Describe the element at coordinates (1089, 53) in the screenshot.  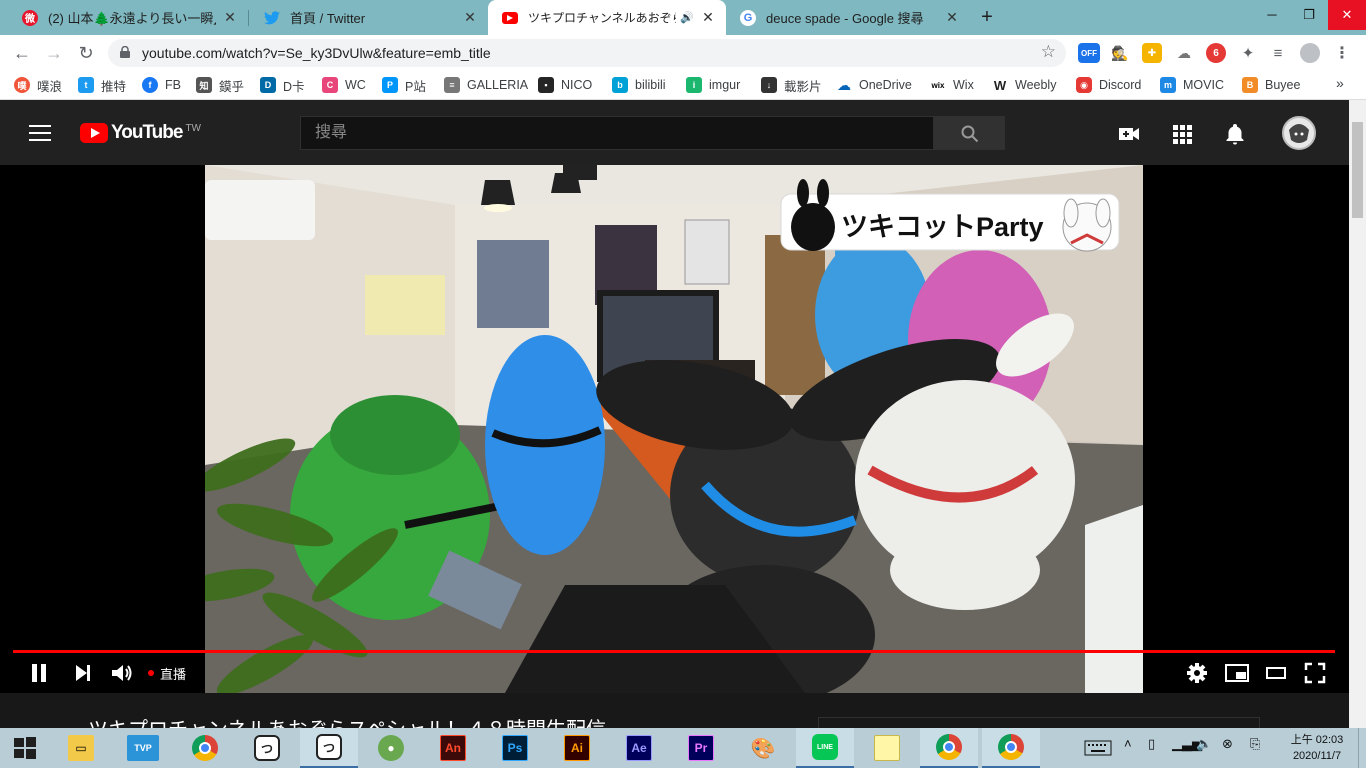
I see `extension-off-icon: OFF` at that location.